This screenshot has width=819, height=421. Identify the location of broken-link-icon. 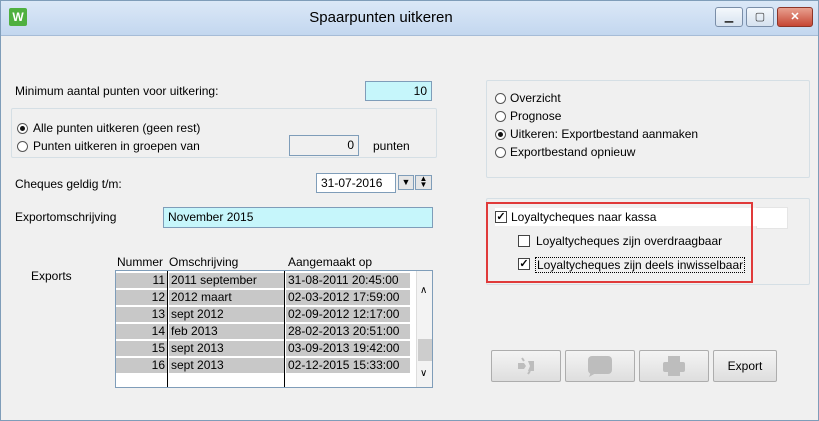
(526, 366).